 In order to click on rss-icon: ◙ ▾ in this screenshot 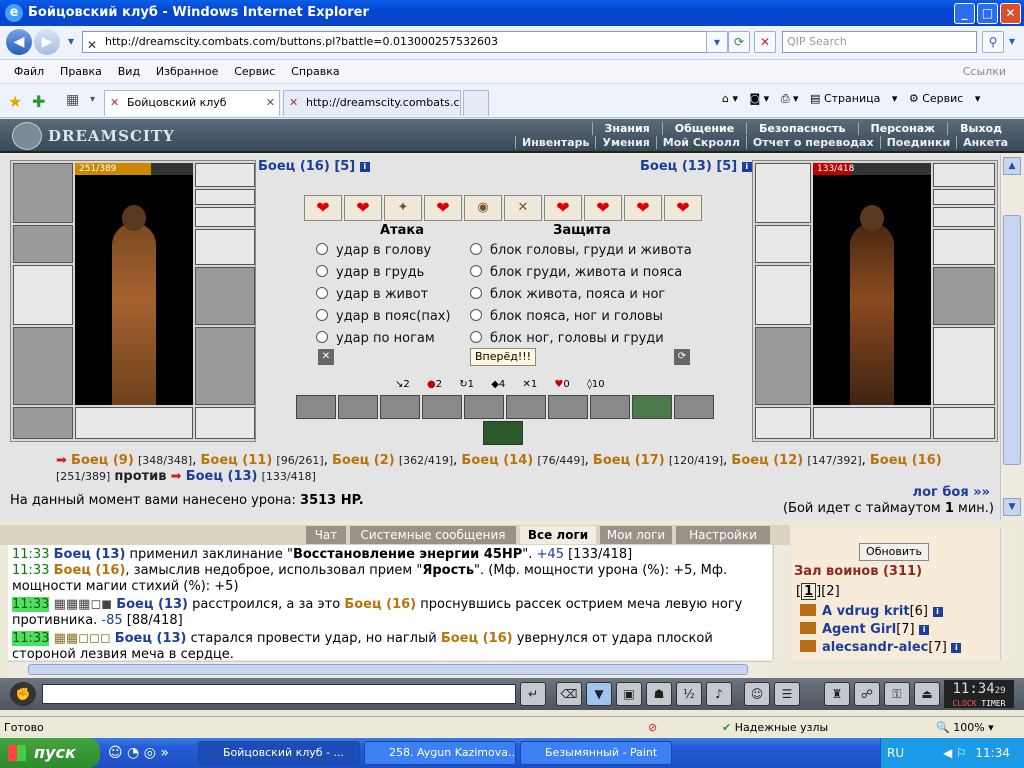, I will do `click(760, 98)`.